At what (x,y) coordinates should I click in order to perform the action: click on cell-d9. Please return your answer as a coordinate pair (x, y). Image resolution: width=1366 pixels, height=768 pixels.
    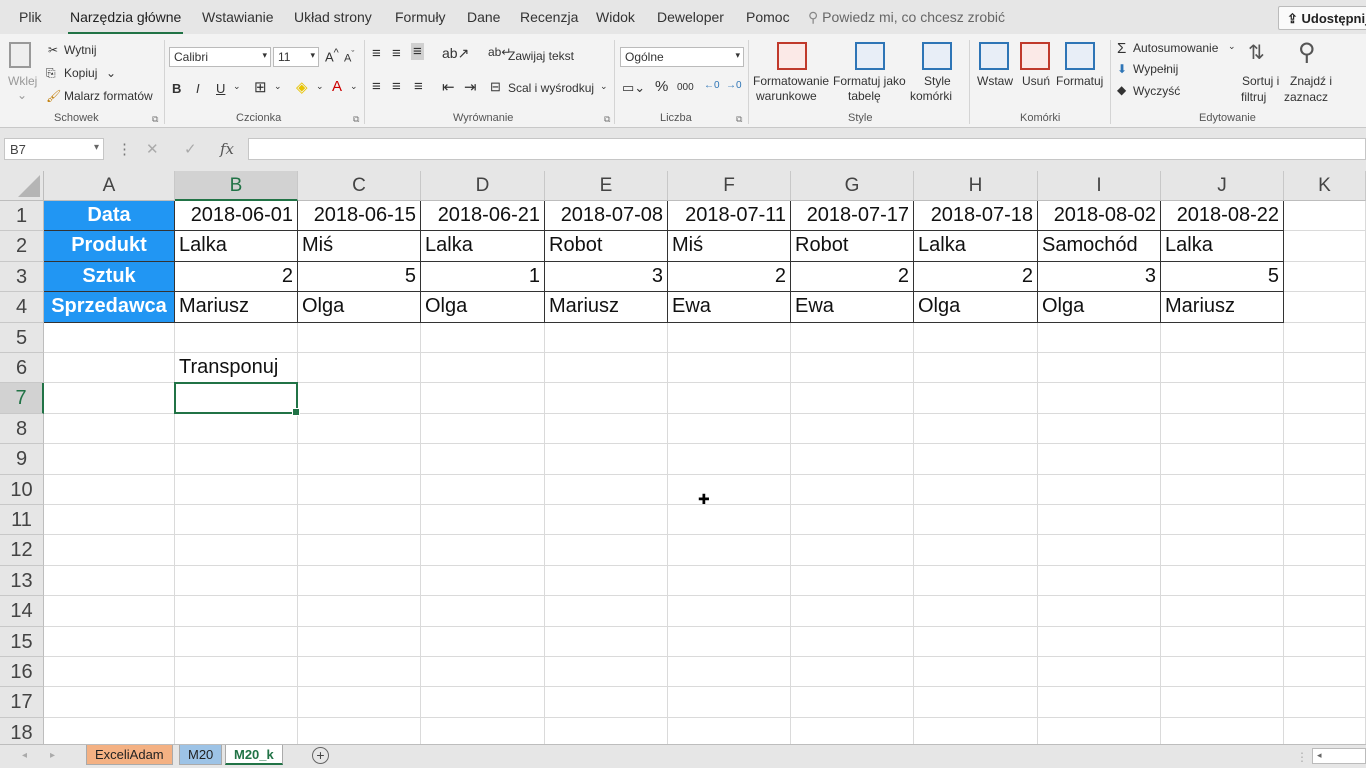
    Looking at the image, I should click on (483, 459).